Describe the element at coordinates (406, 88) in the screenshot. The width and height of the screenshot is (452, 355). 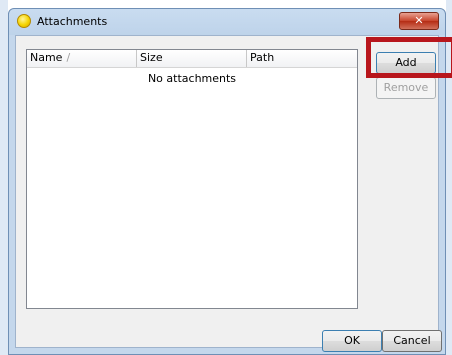
I see `remove-button: Remove` at that location.